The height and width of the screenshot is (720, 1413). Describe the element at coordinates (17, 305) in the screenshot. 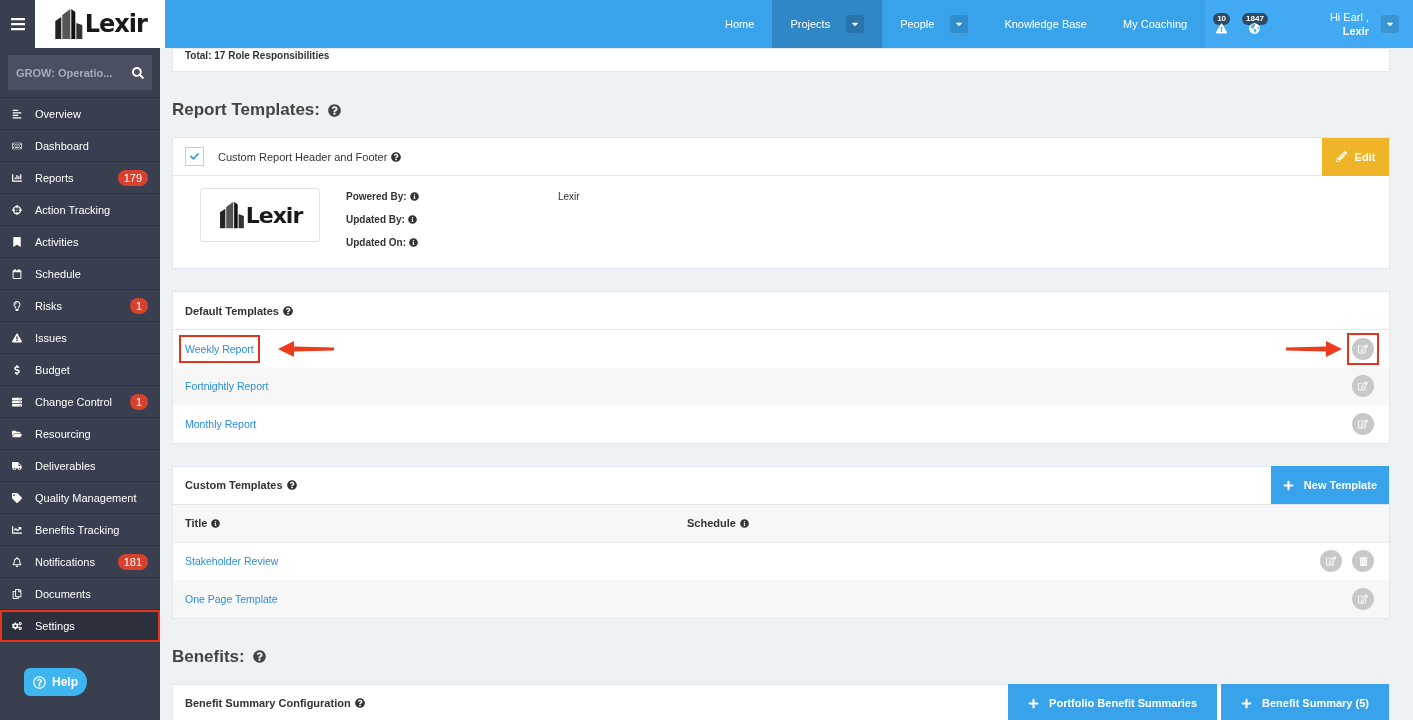

I see `lightbulb-icon` at that location.